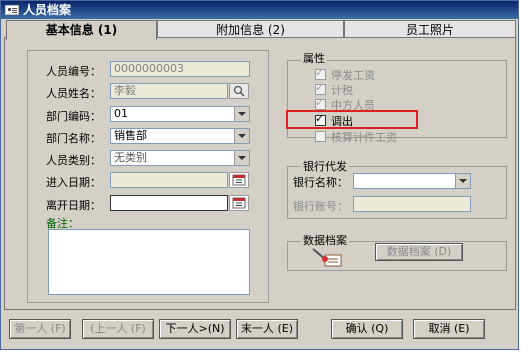 Image resolution: width=521 pixels, height=352 pixels. I want to click on entry-date-calendar-button, so click(239, 180).